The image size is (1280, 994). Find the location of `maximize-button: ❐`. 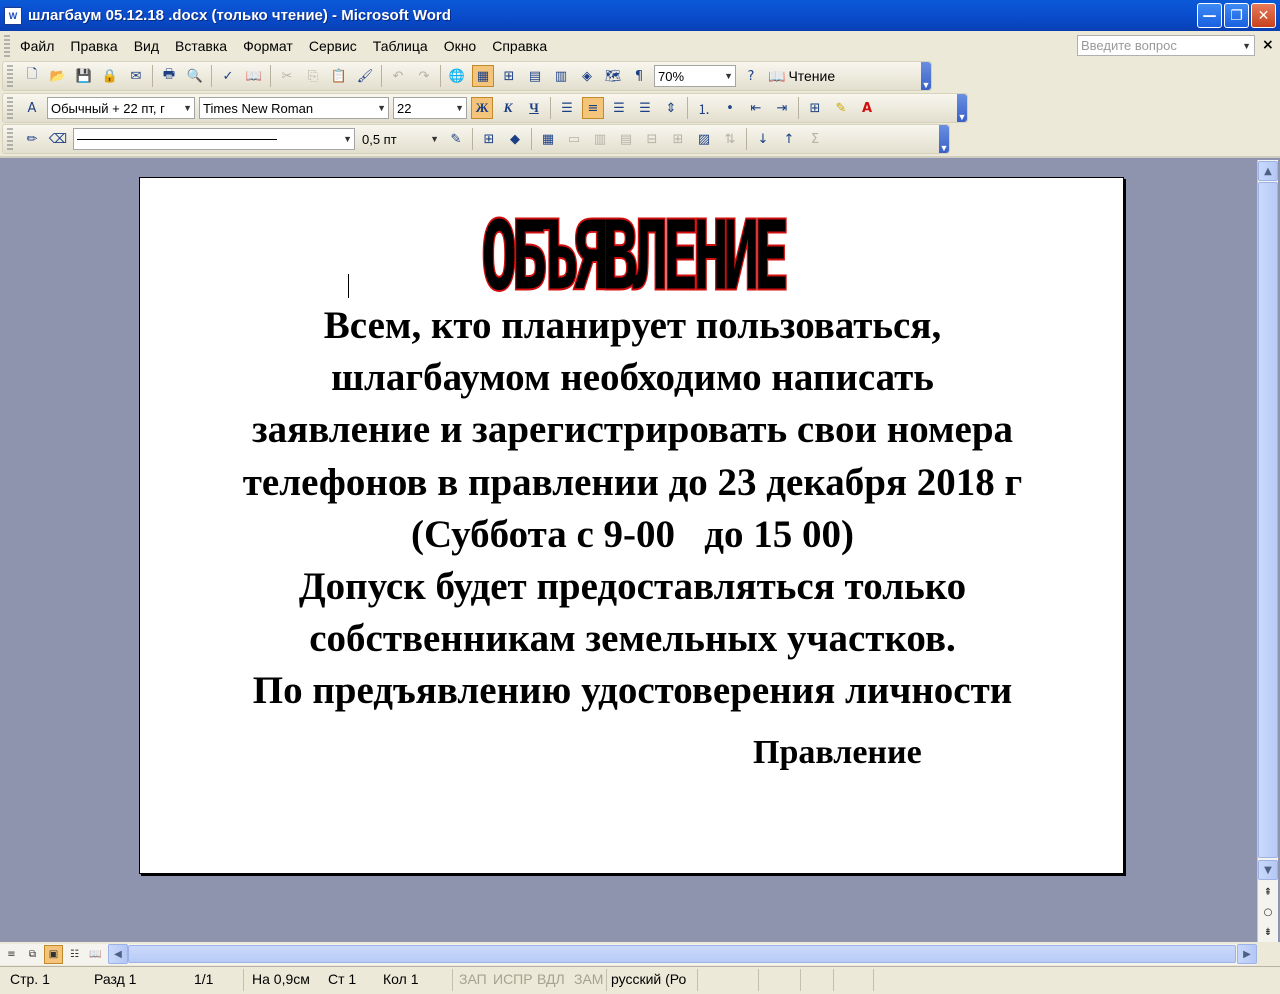

maximize-button: ❐ is located at coordinates (1236, 15).